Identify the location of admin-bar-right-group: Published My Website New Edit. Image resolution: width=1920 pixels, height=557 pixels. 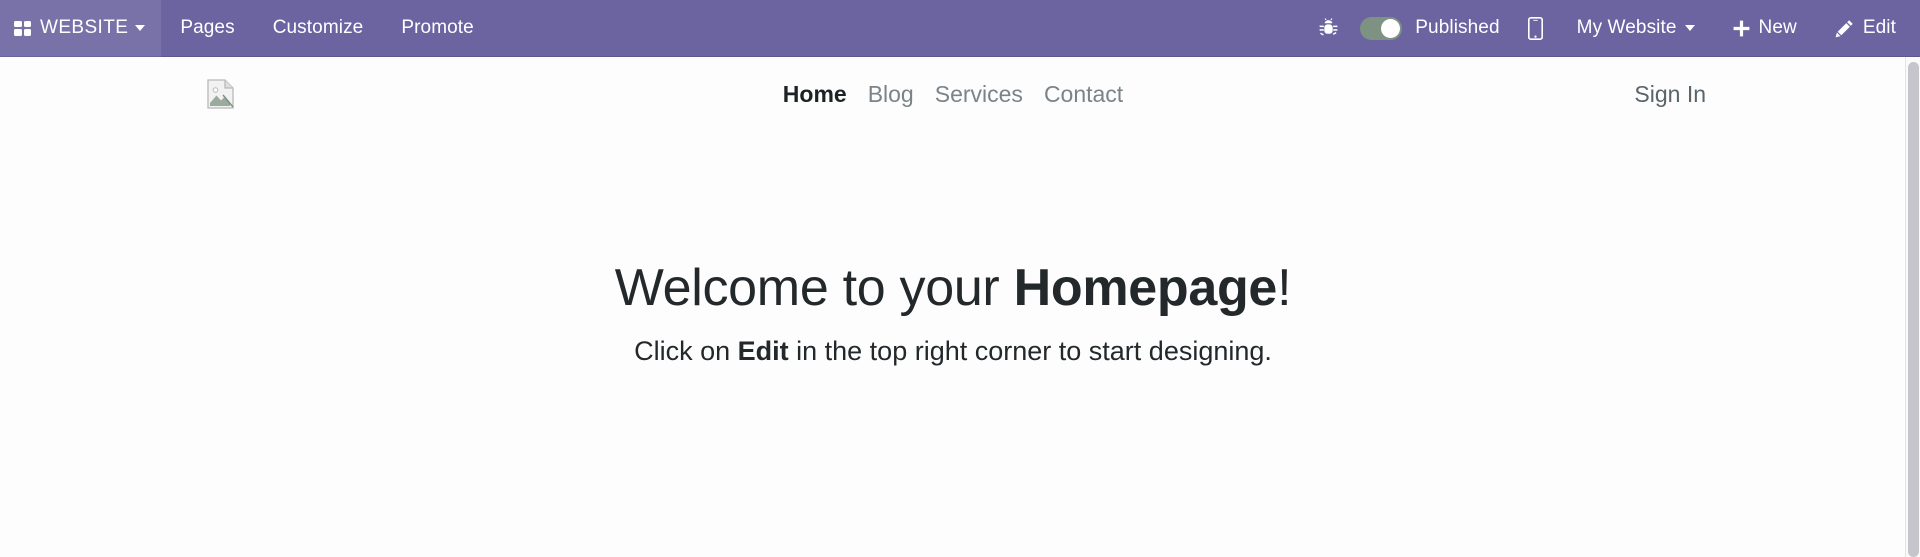
(1613, 28).